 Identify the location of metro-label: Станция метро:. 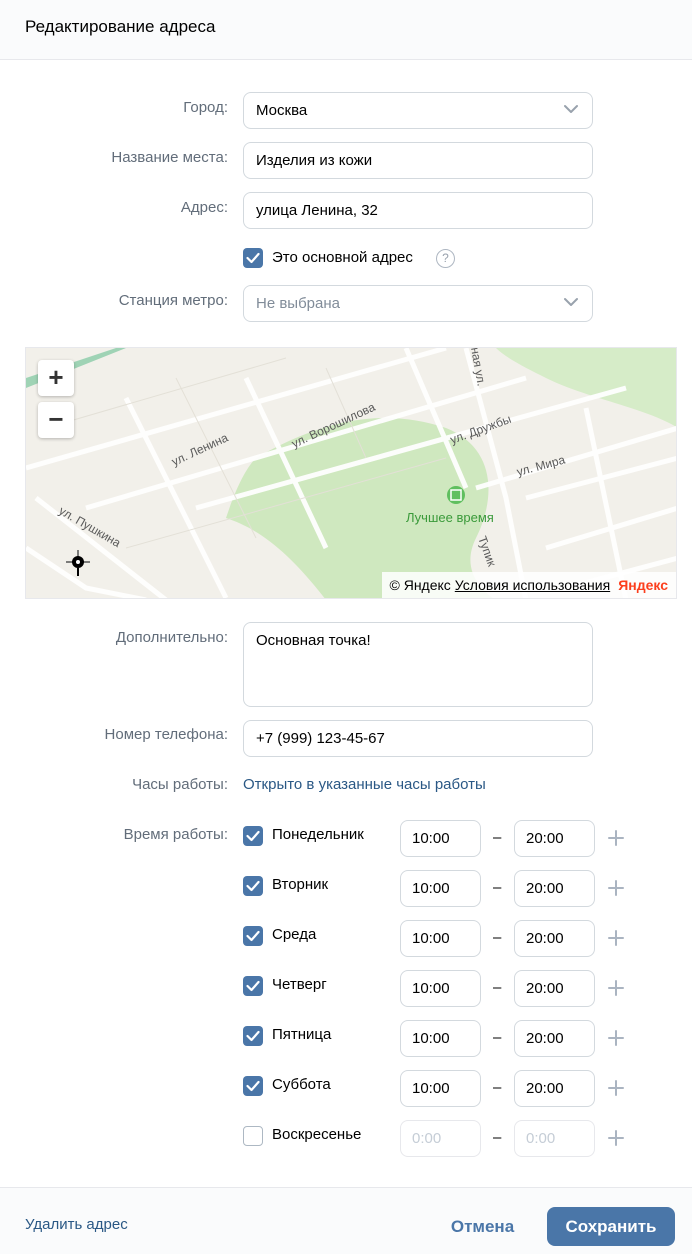
(173, 300).